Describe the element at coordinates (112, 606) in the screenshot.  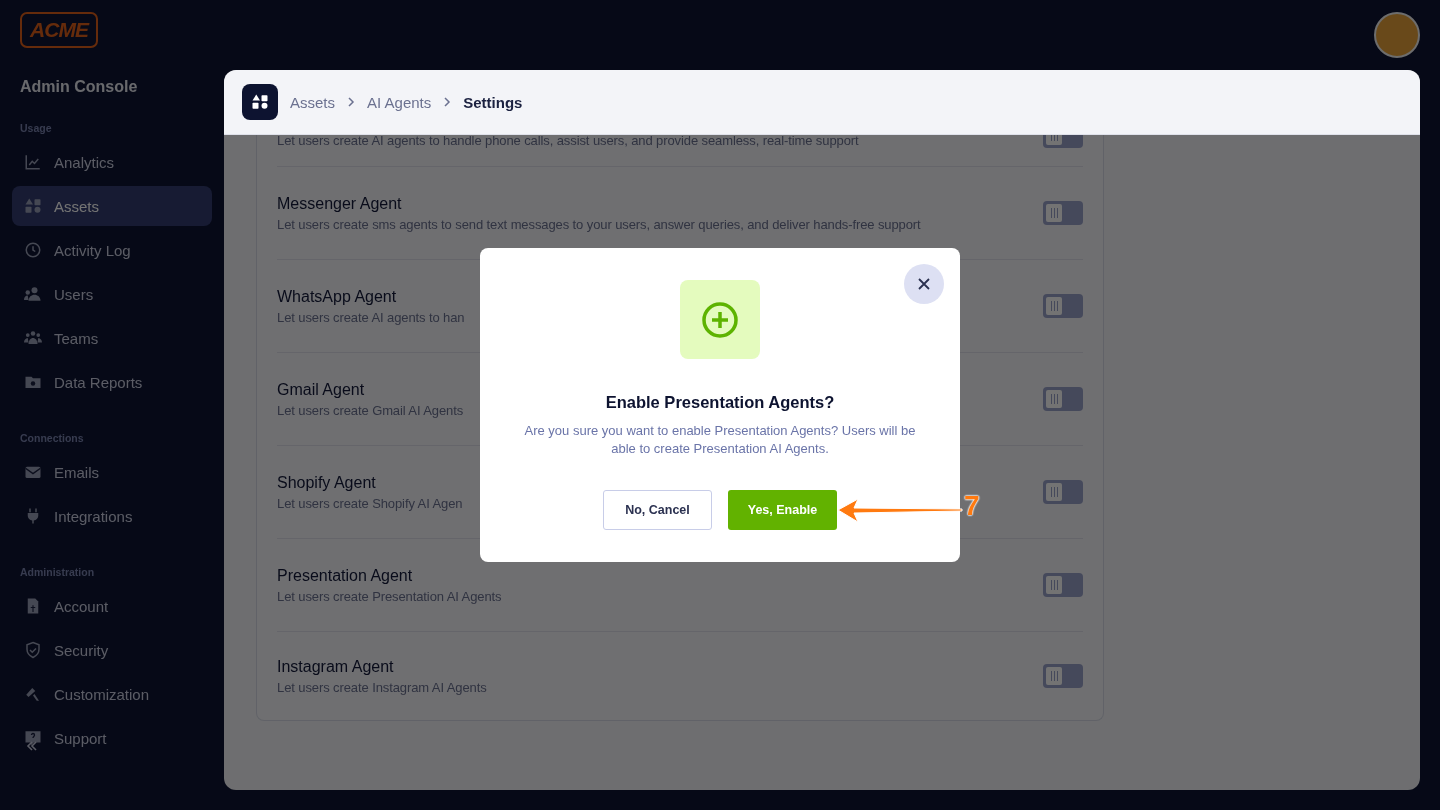
I see `sidebar-item: Account` at that location.